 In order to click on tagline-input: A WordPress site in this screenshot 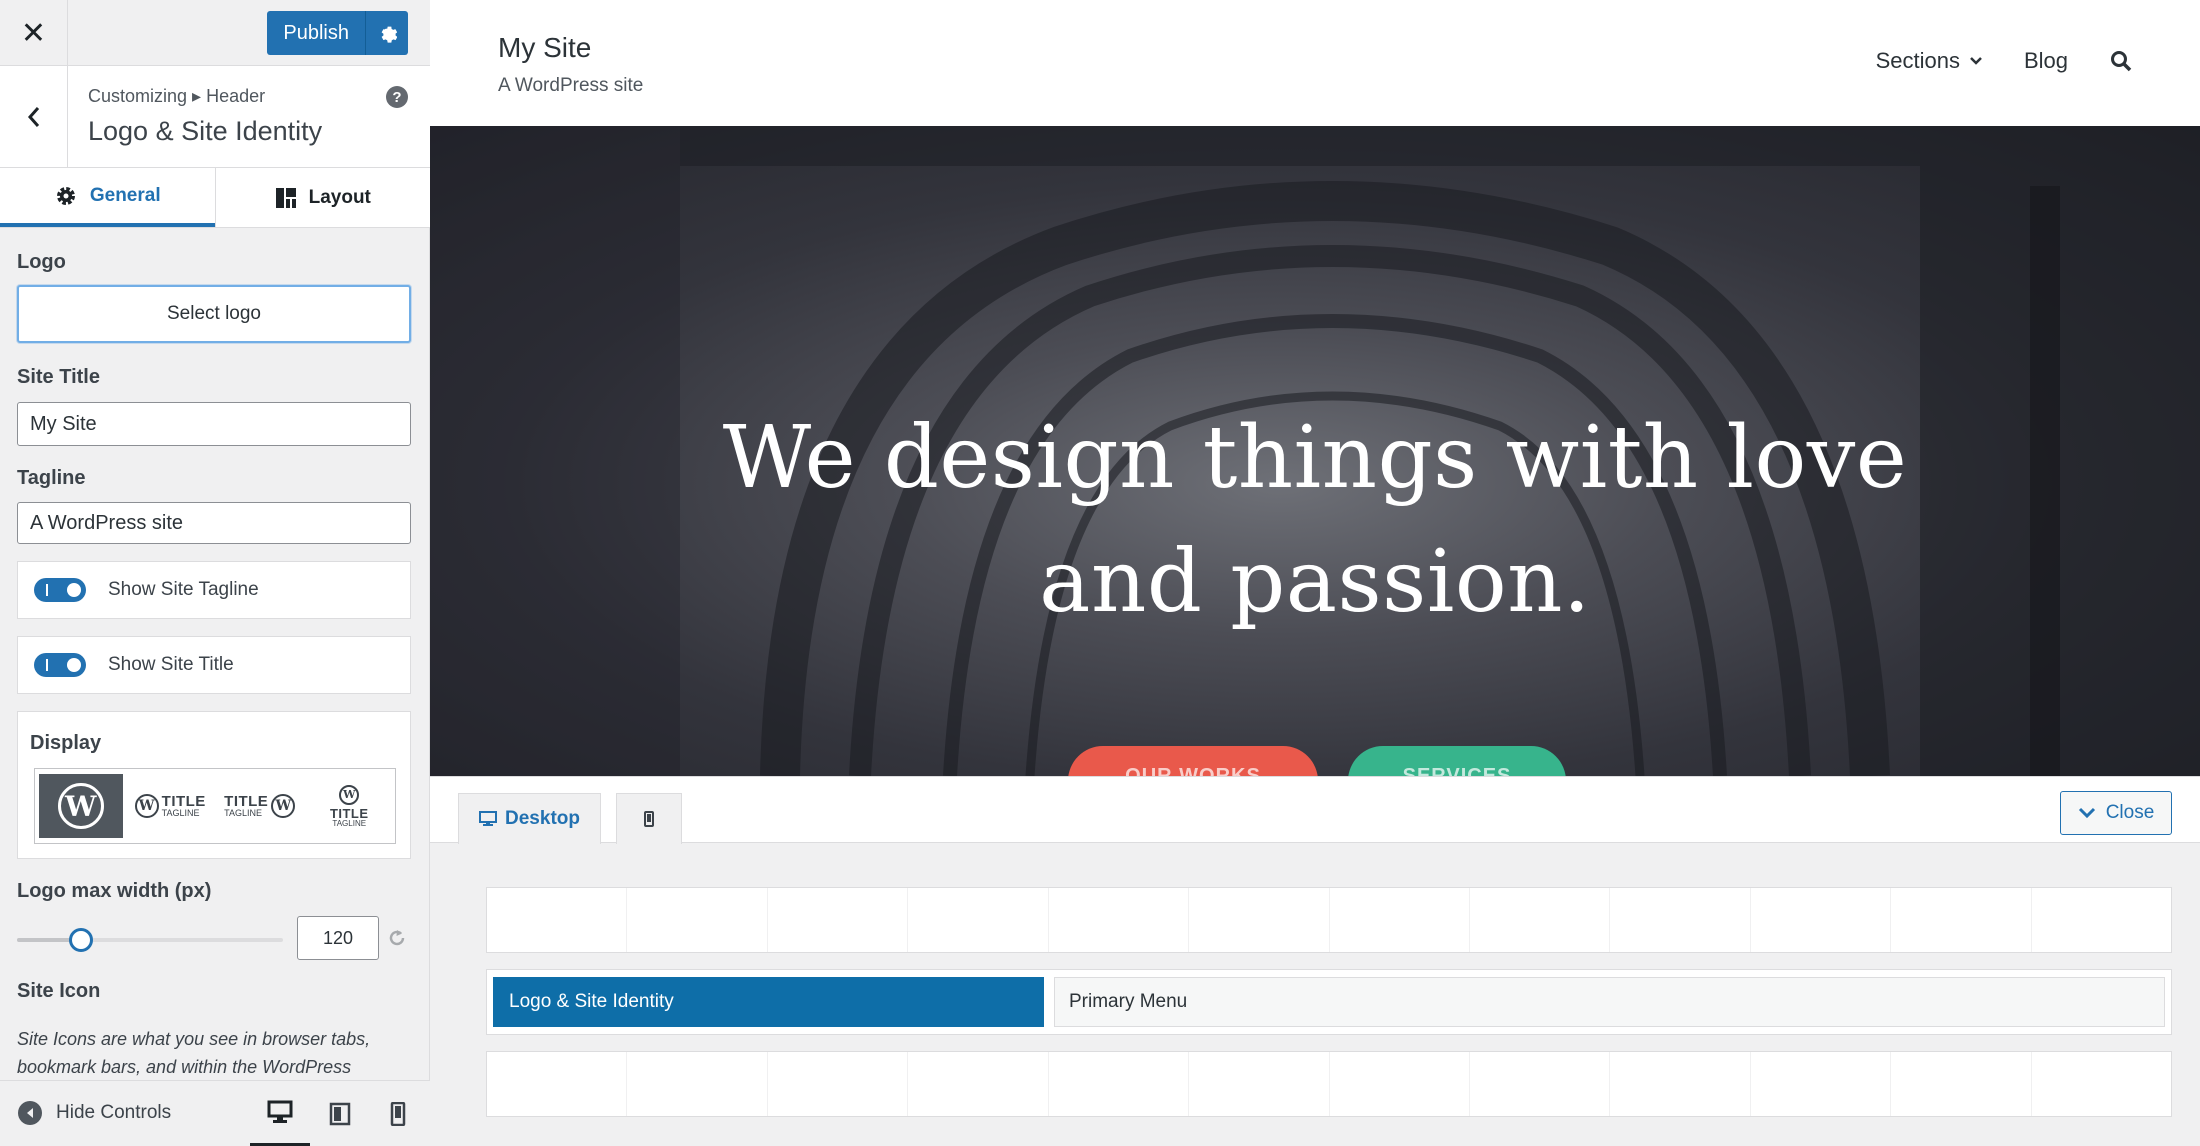, I will do `click(214, 523)`.